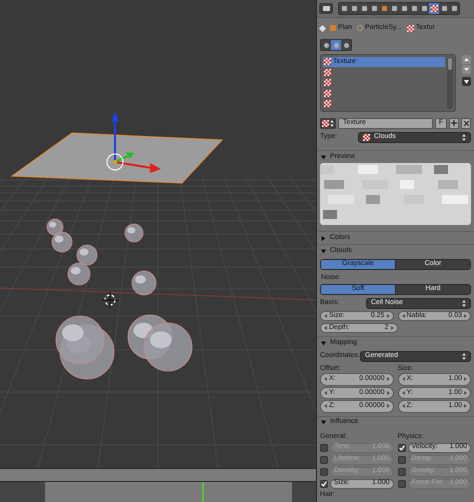  I want to click on current-frame-marker, so click(203, 492).